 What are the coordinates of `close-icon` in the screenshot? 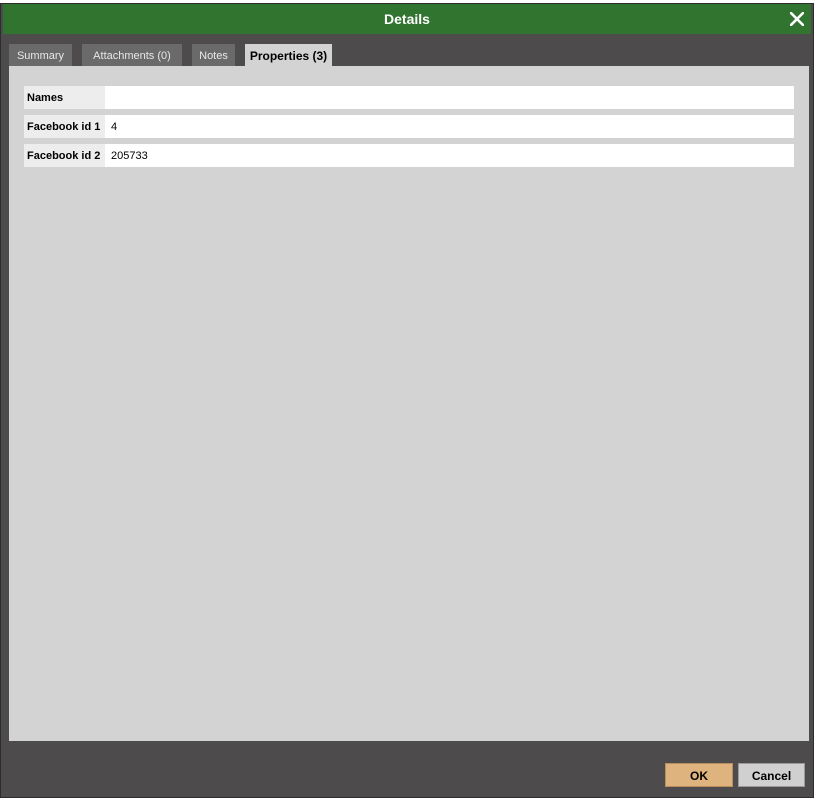 It's located at (797, 19).